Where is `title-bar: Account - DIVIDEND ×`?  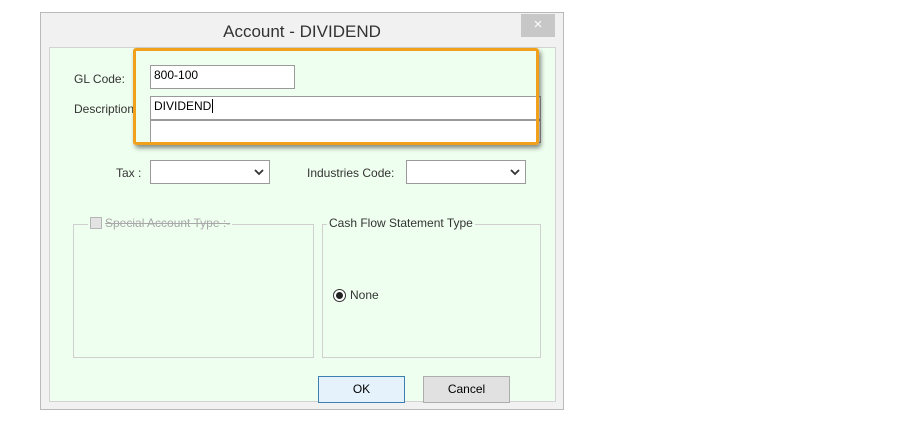 title-bar: Account - DIVIDEND × is located at coordinates (302, 31).